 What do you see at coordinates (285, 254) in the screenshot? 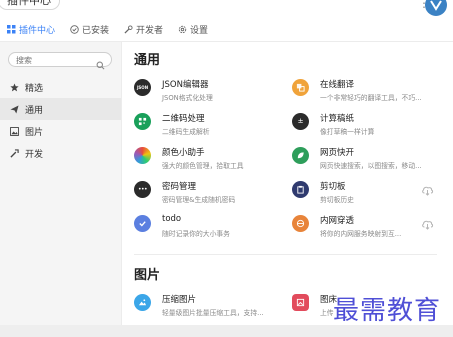
I see `section-divider` at bounding box center [285, 254].